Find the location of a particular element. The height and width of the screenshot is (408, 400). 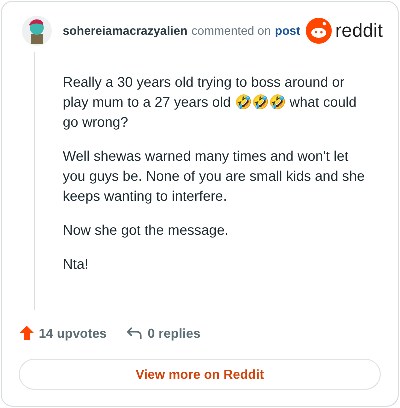

reply-count: 0 replies is located at coordinates (174, 333).